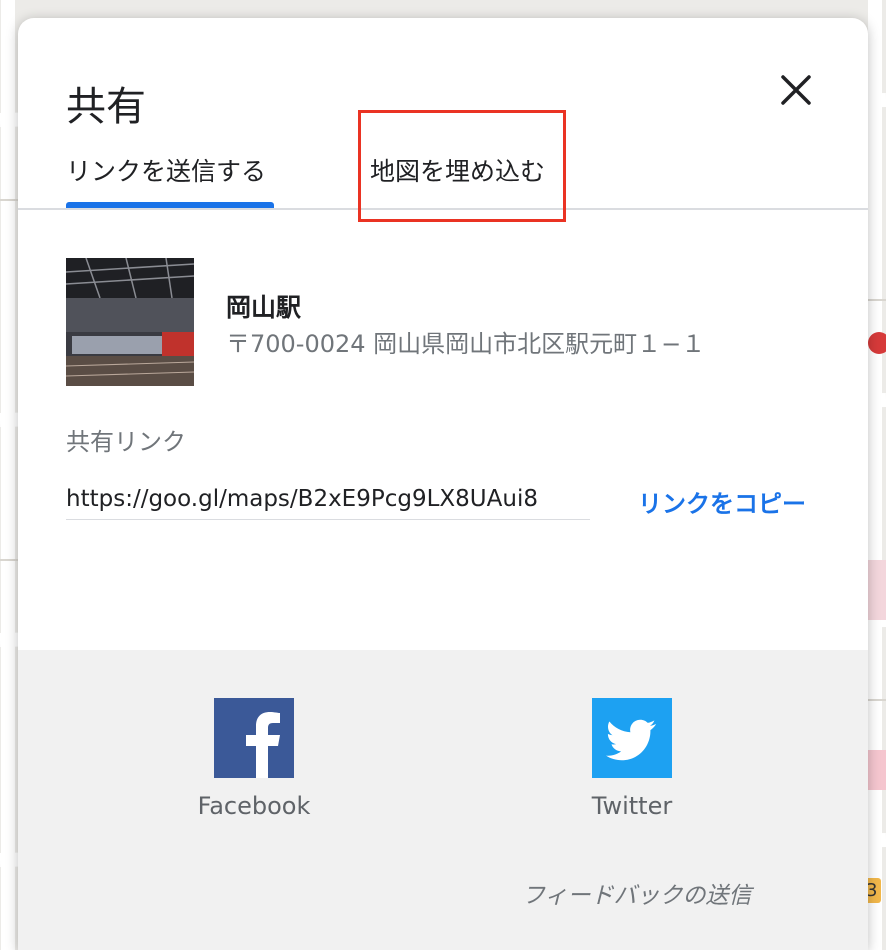 Image resolution: width=886 pixels, height=950 pixels. What do you see at coordinates (264, 307) in the screenshot?
I see `place-name: 岡山駅` at bounding box center [264, 307].